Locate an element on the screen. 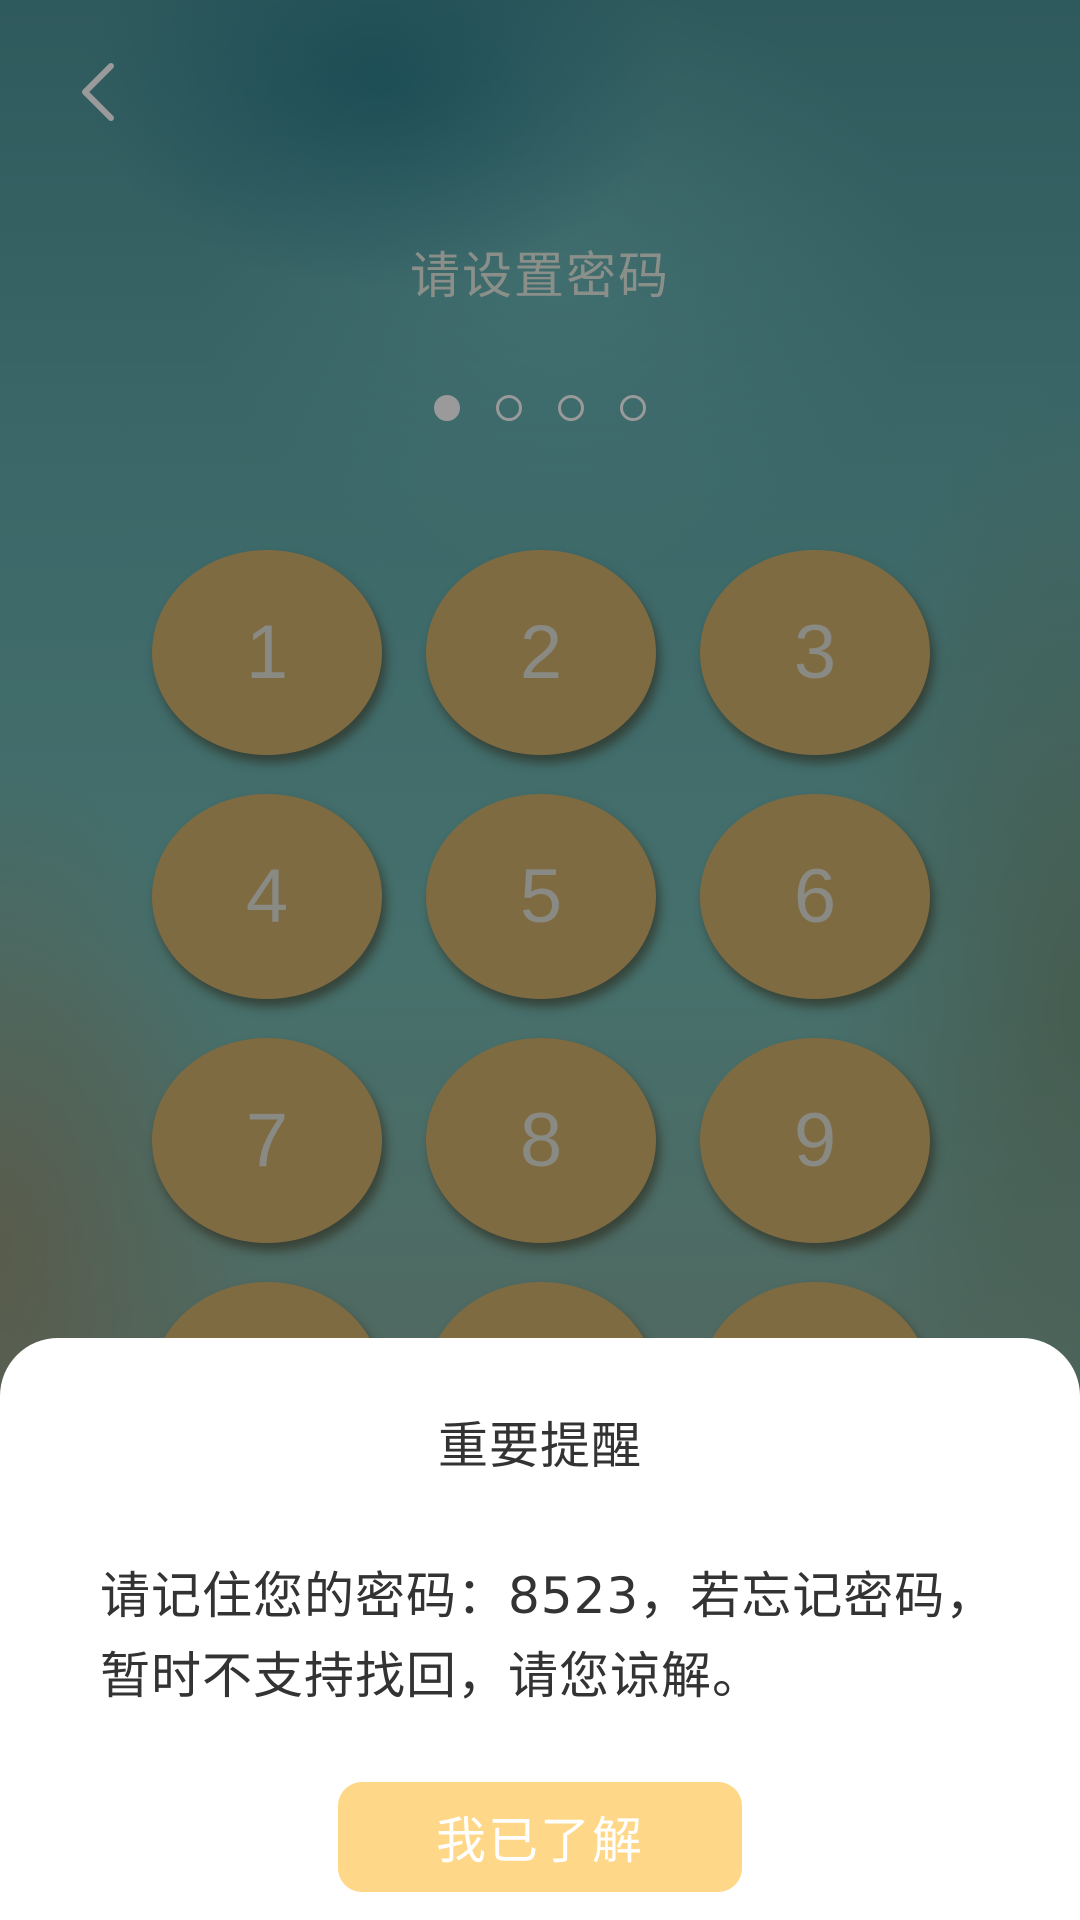 The image size is (1080, 1920). pin-indicator is located at coordinates (540, 408).